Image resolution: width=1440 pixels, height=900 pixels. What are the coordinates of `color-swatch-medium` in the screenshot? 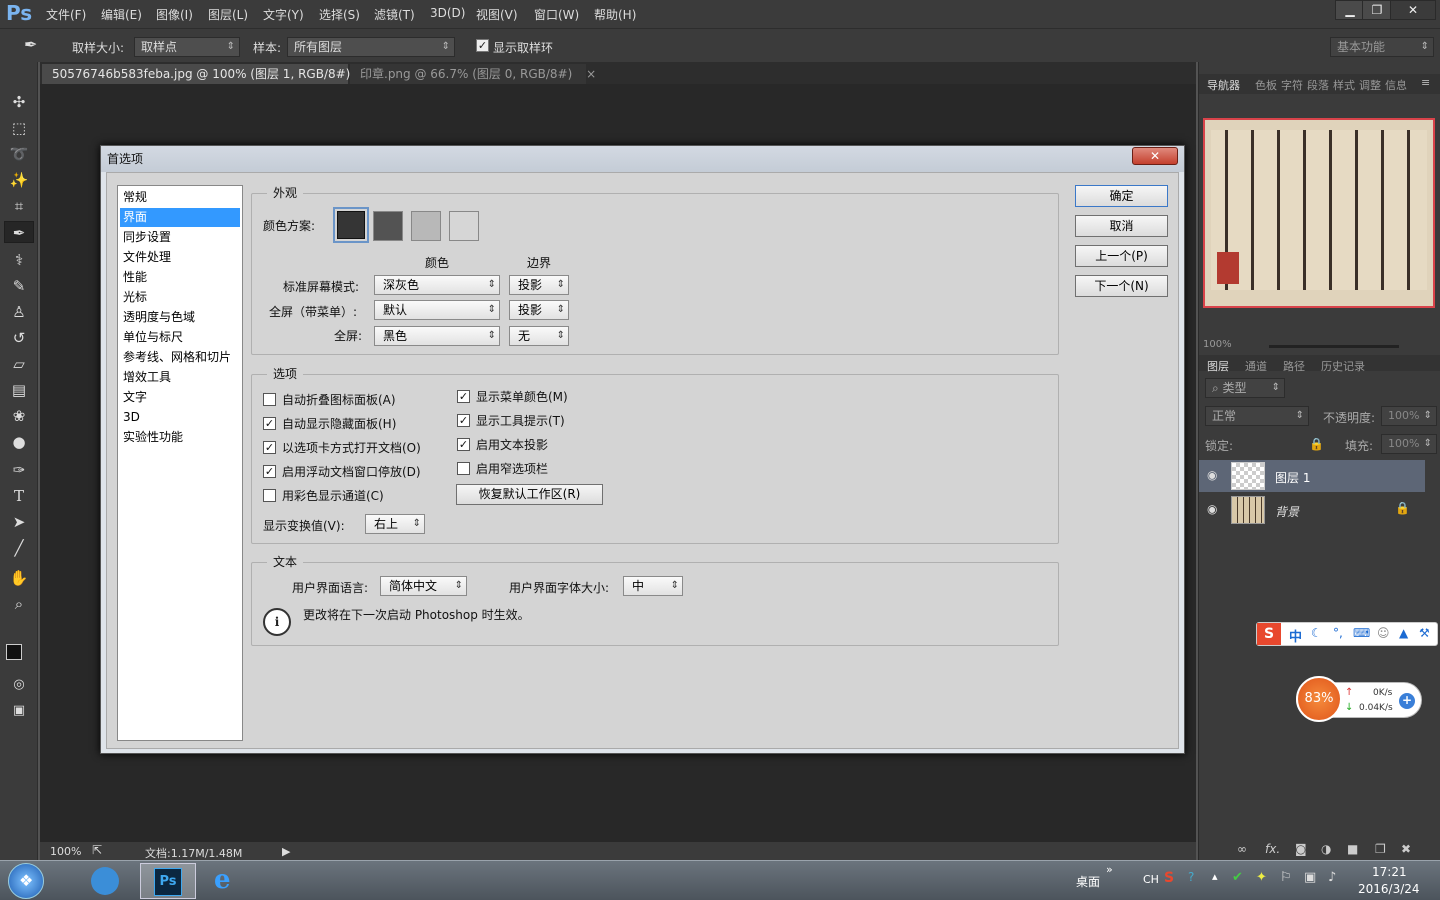 It's located at (426, 226).